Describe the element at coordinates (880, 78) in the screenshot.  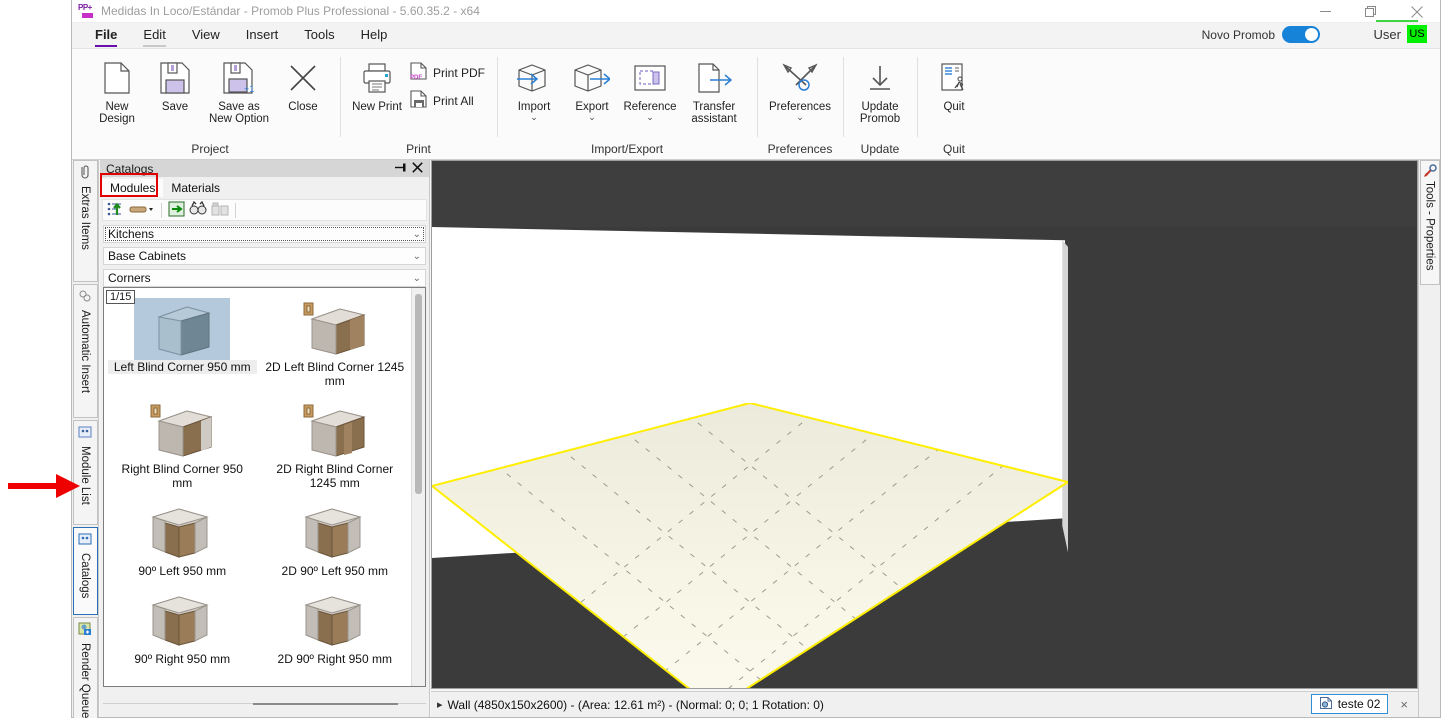
I see `download-arrow-icon` at that location.